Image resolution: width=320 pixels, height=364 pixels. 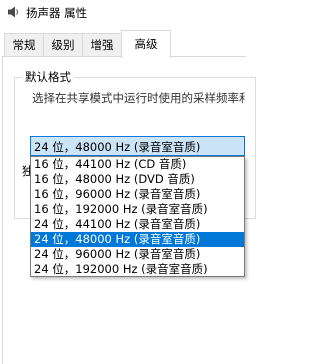 What do you see at coordinates (138, 98) in the screenshot?
I see `default-format-description: 选择在共享模式中运行时使用的采样频率和位深` at bounding box center [138, 98].